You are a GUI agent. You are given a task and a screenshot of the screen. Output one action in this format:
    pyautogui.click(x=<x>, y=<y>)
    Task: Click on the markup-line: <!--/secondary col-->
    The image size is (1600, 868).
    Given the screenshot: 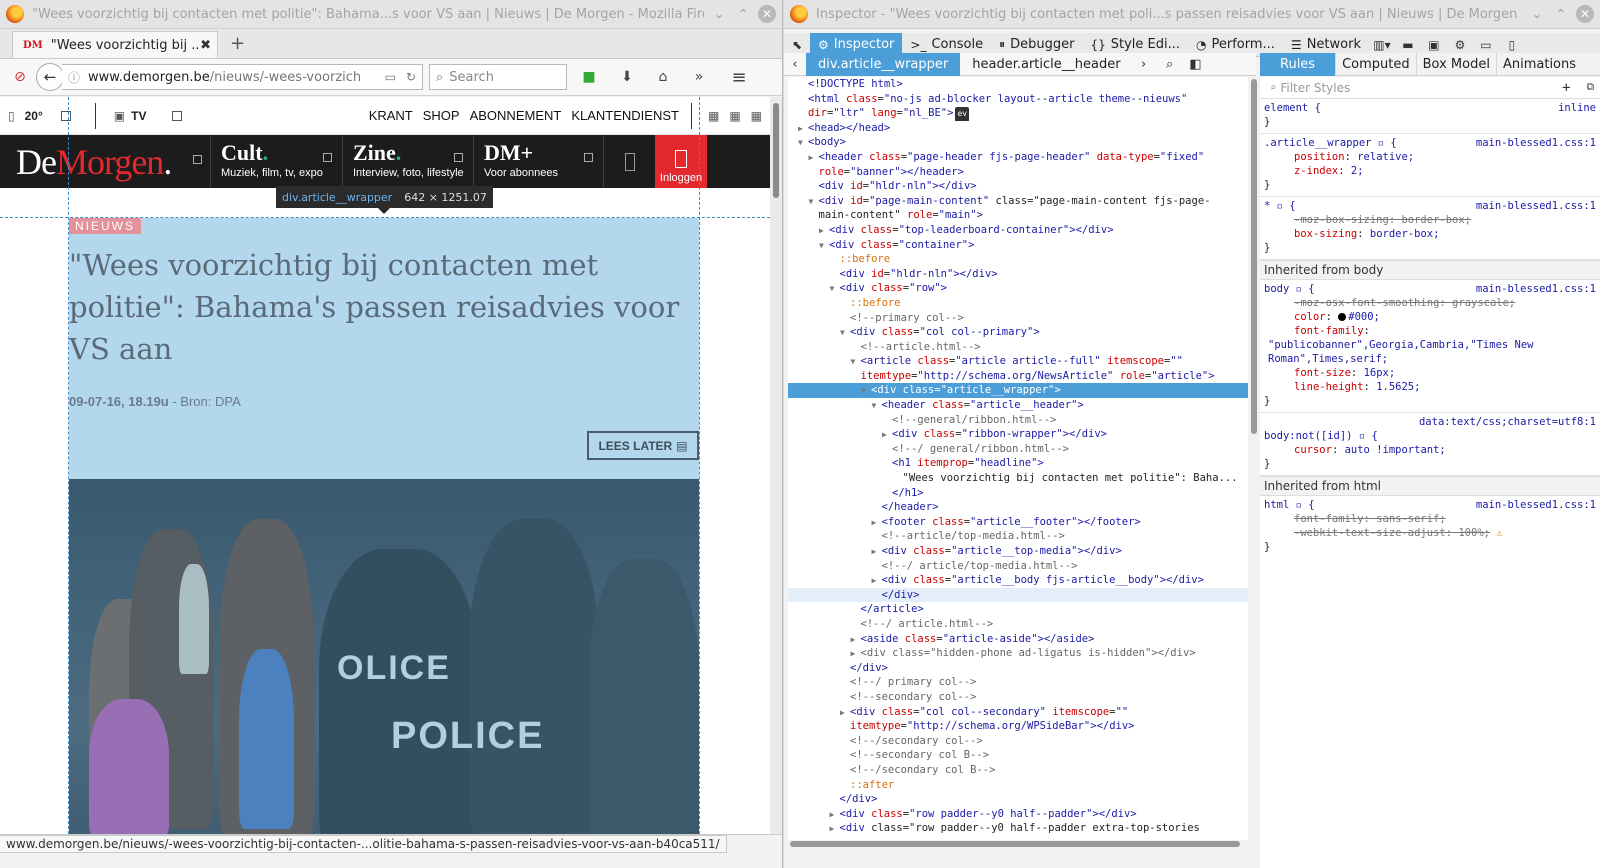 What is the action you would take?
    pyautogui.click(x=1018, y=741)
    